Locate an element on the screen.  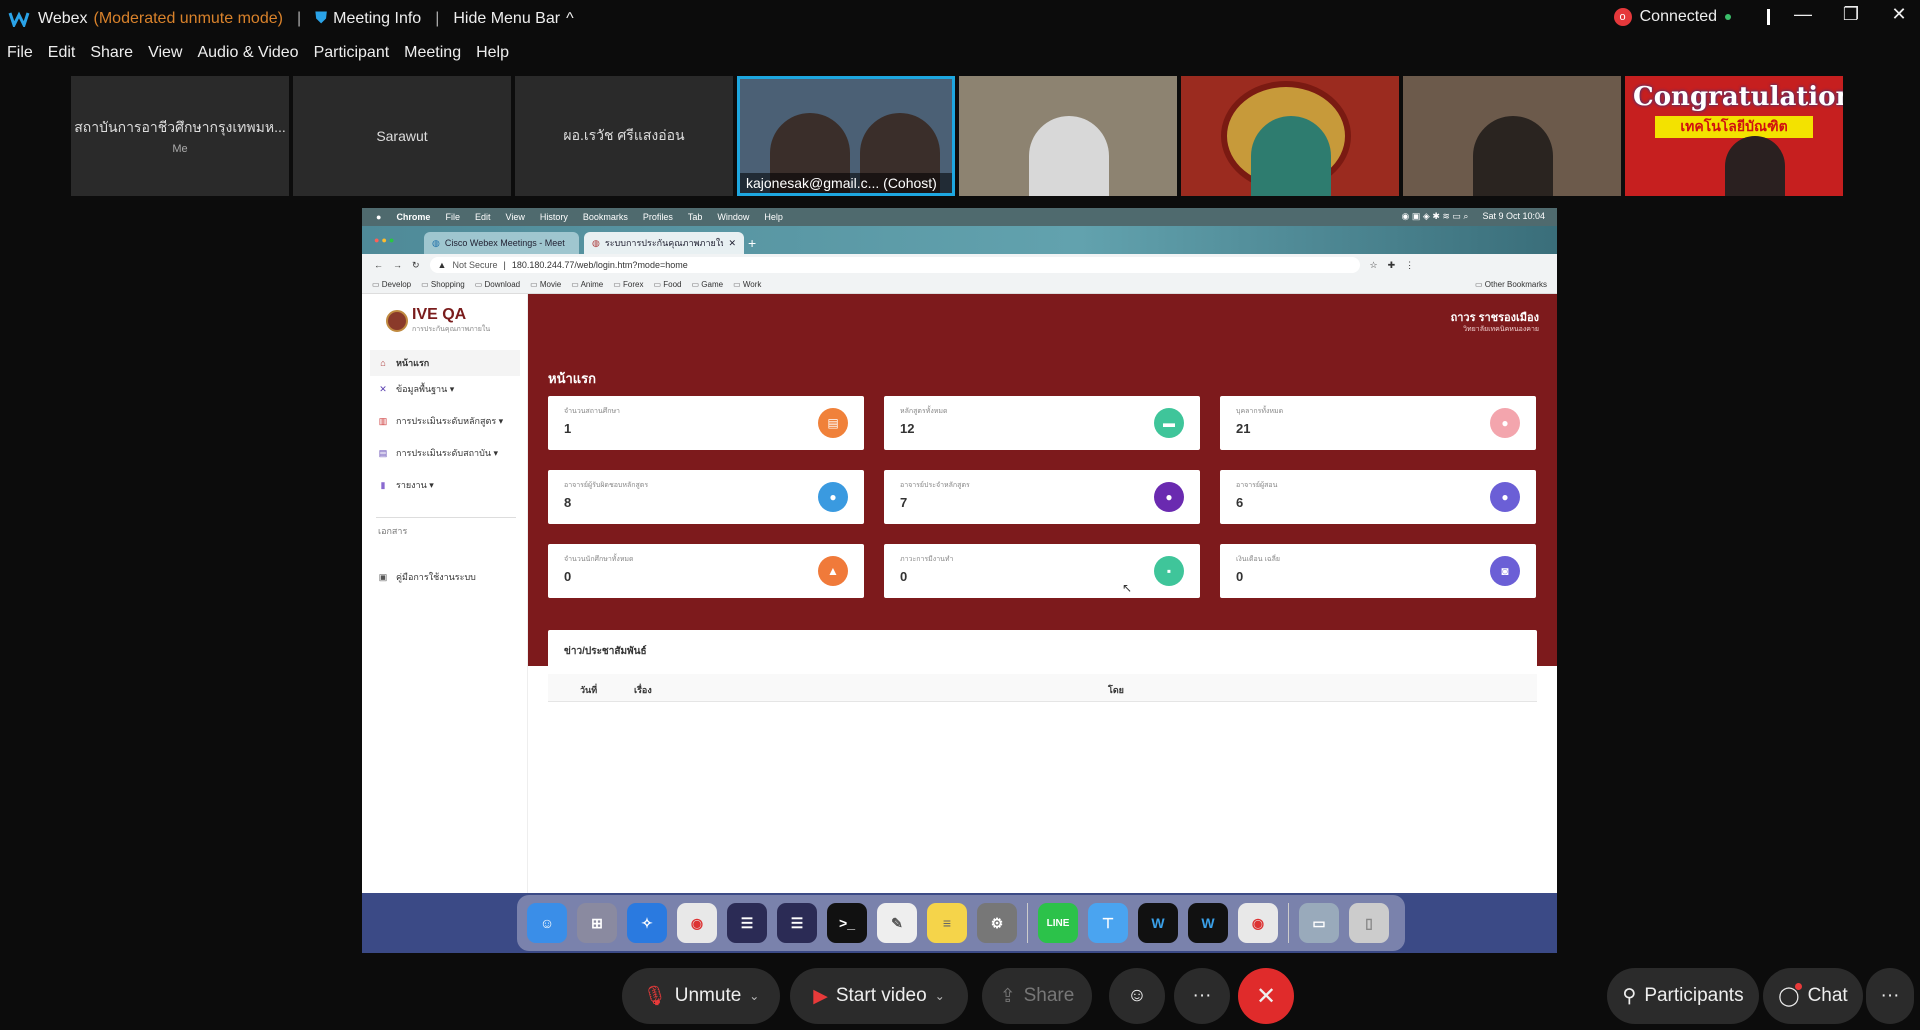
menu-audio-video: Audio & Video is located at coordinates (247, 58).